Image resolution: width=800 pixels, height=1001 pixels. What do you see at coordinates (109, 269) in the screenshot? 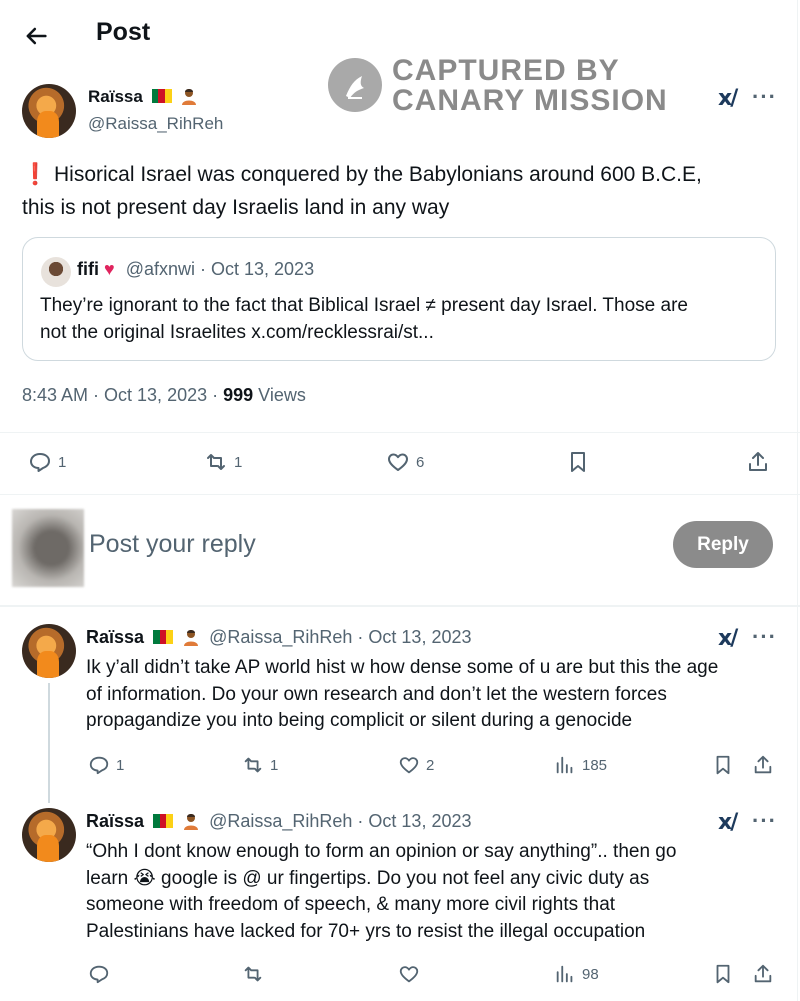
I see `heart-emoji-icon: ♥` at bounding box center [109, 269].